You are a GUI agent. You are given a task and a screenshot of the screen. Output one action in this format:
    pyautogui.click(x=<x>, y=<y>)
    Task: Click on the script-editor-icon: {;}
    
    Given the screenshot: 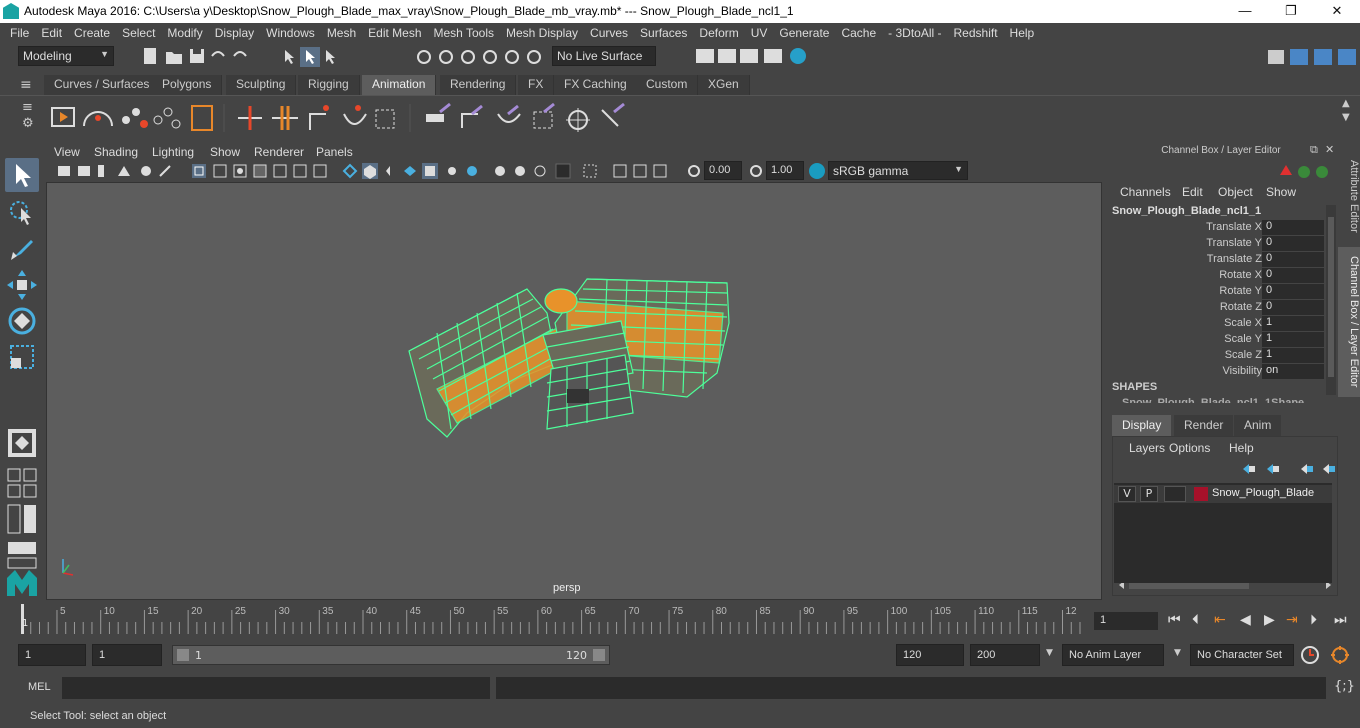 What is the action you would take?
    pyautogui.click(x=1344, y=686)
    